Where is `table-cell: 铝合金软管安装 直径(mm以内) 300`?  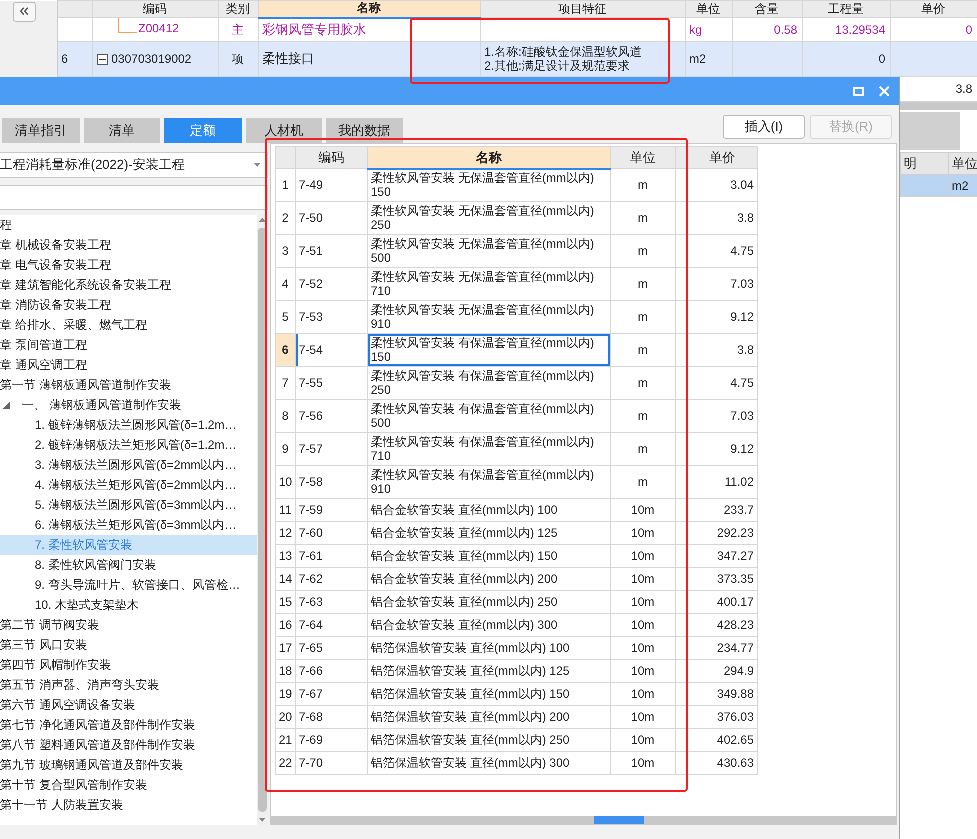
table-cell: 铝合金软管安装 直径(mm以内) 300 is located at coordinates (489, 625).